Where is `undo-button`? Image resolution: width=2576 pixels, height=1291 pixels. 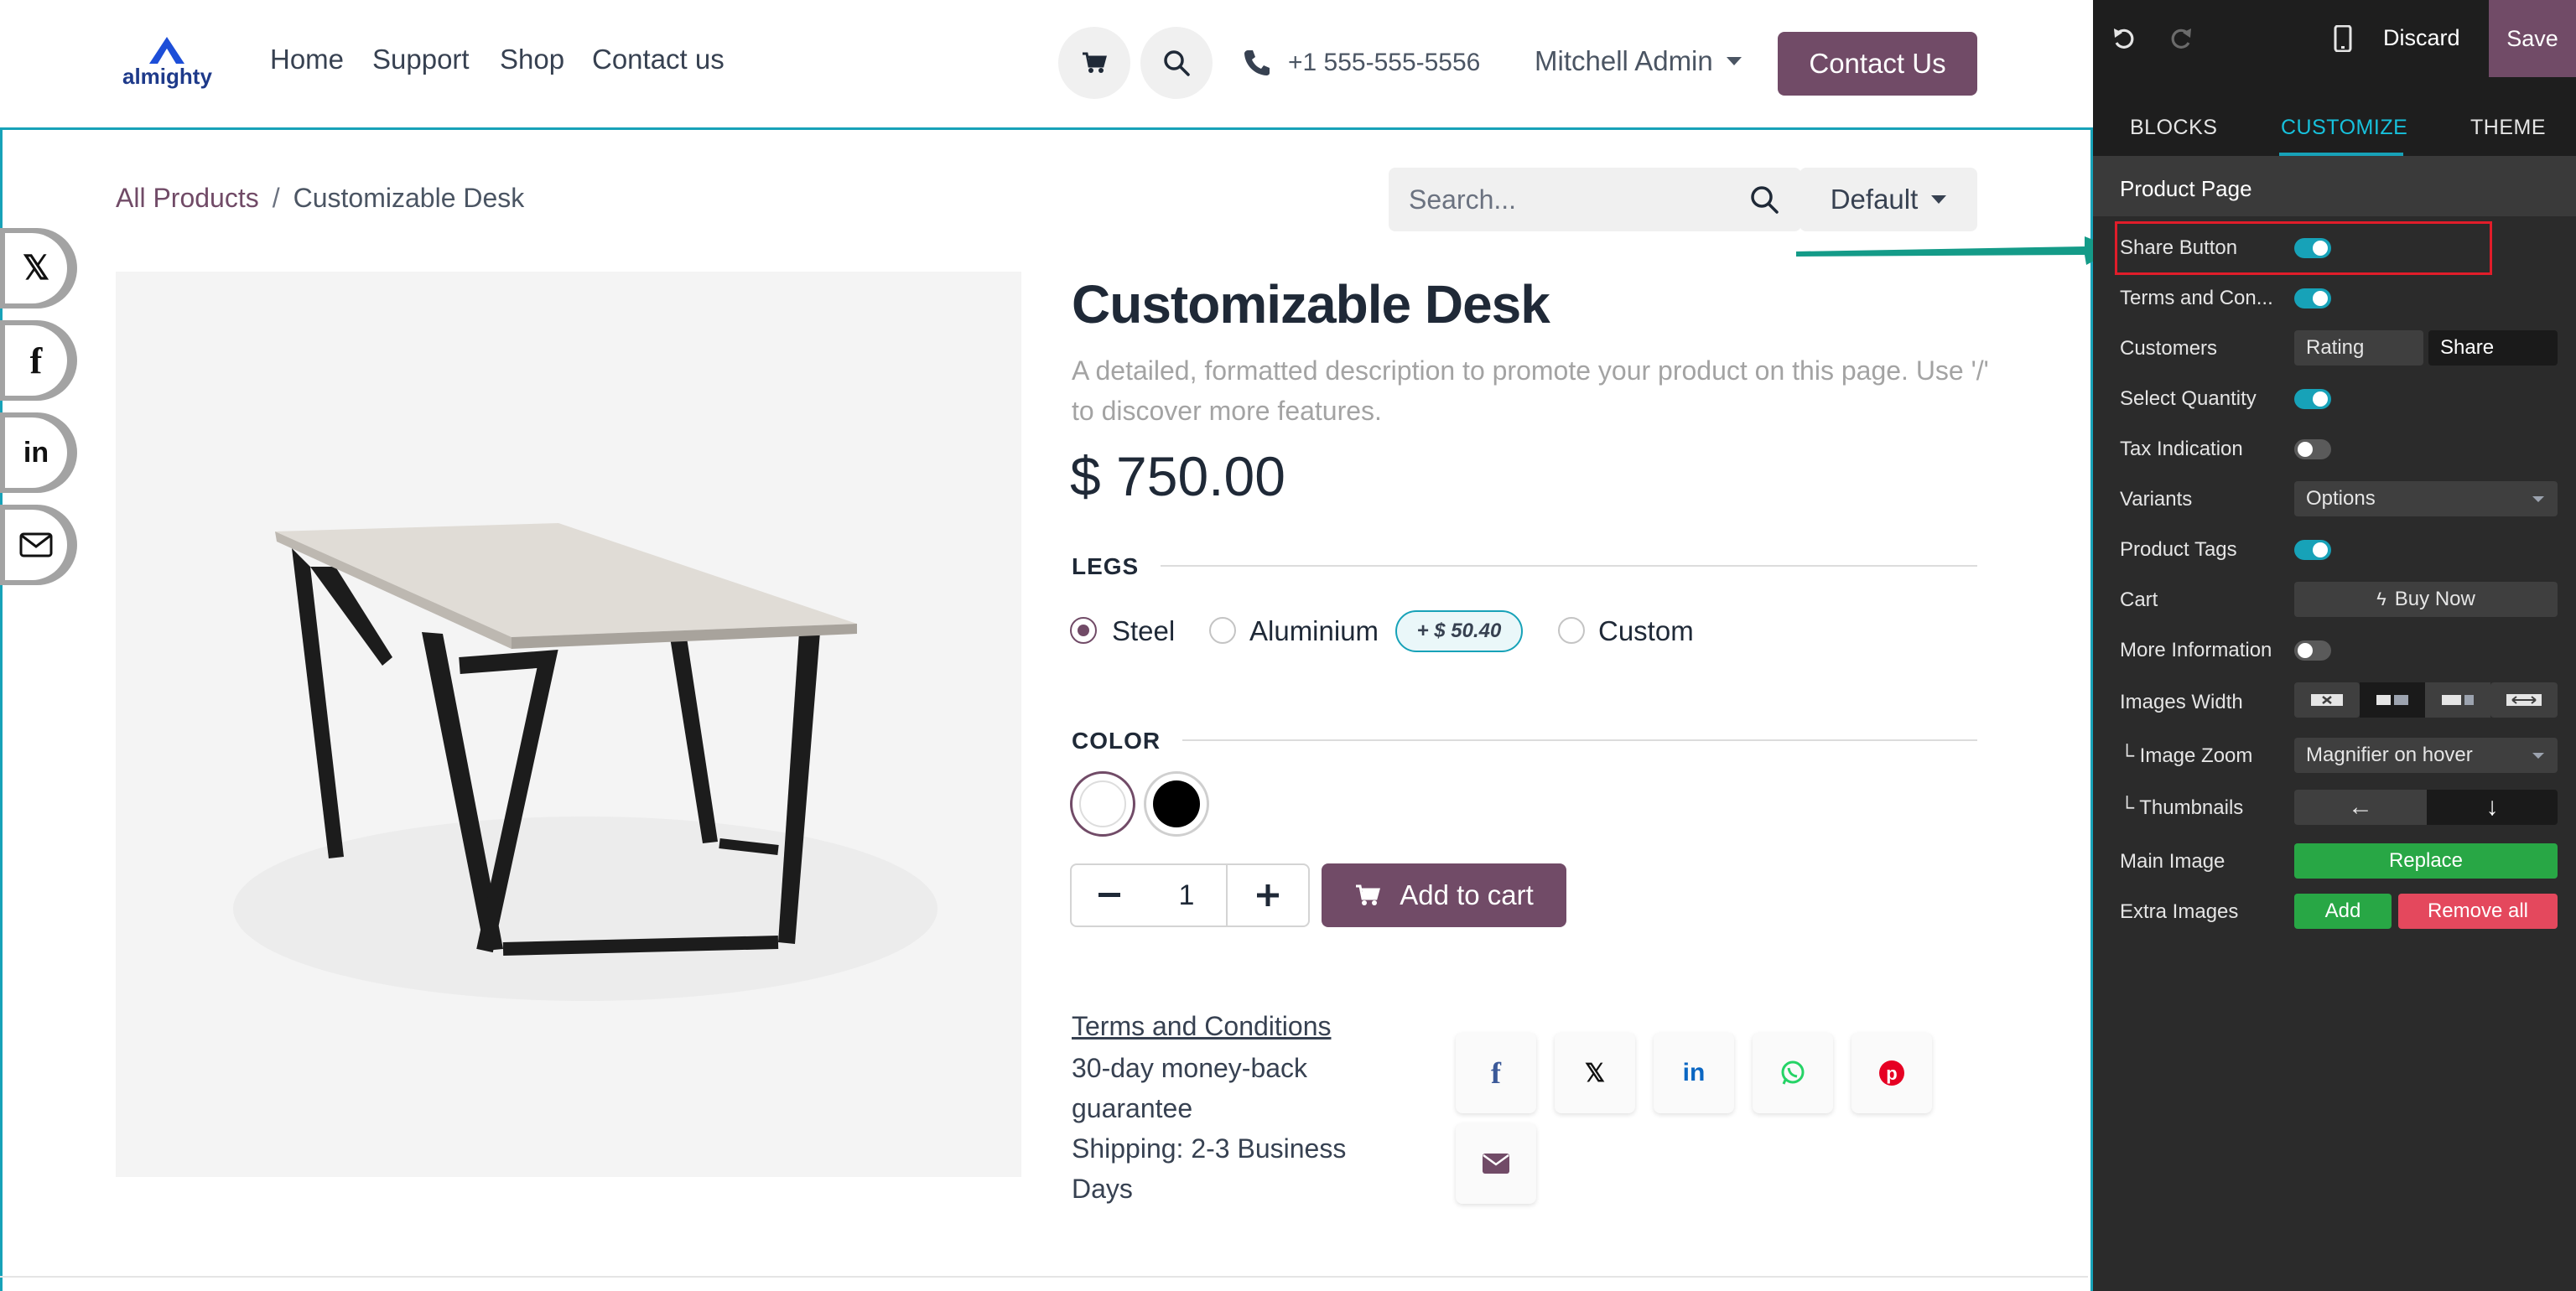 undo-button is located at coordinates (2123, 38).